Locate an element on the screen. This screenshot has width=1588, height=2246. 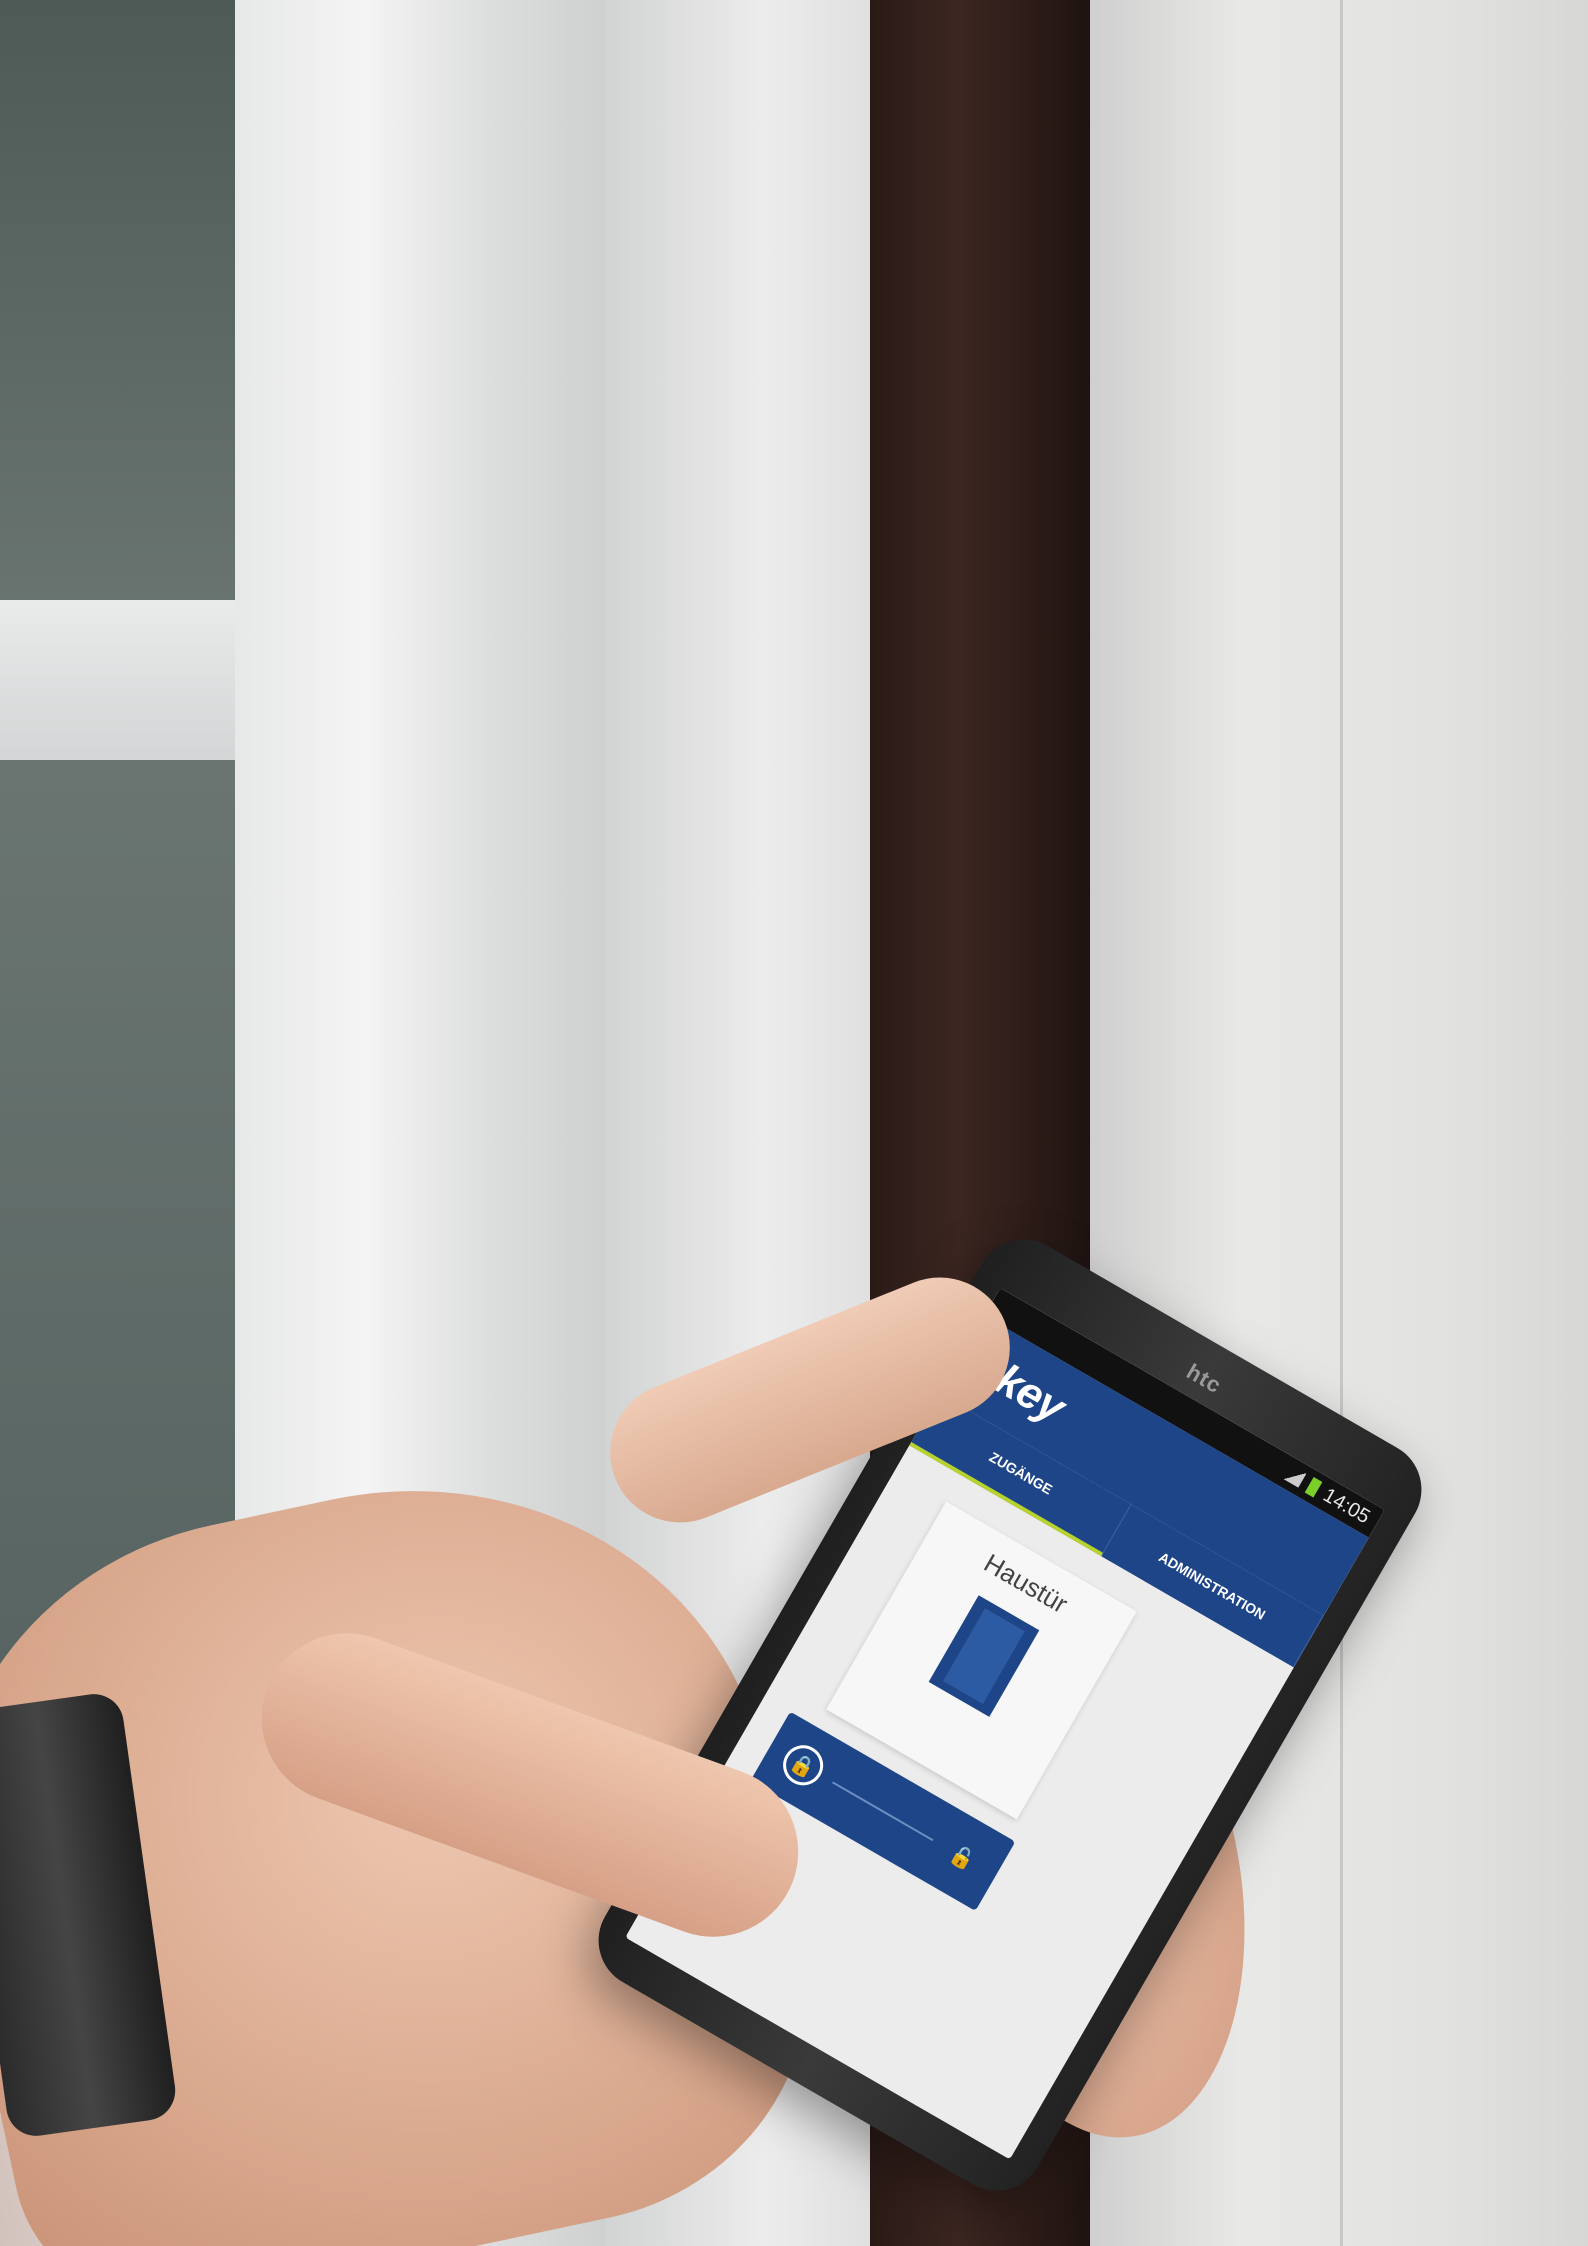
wall-seam is located at coordinates (1341, 1123).